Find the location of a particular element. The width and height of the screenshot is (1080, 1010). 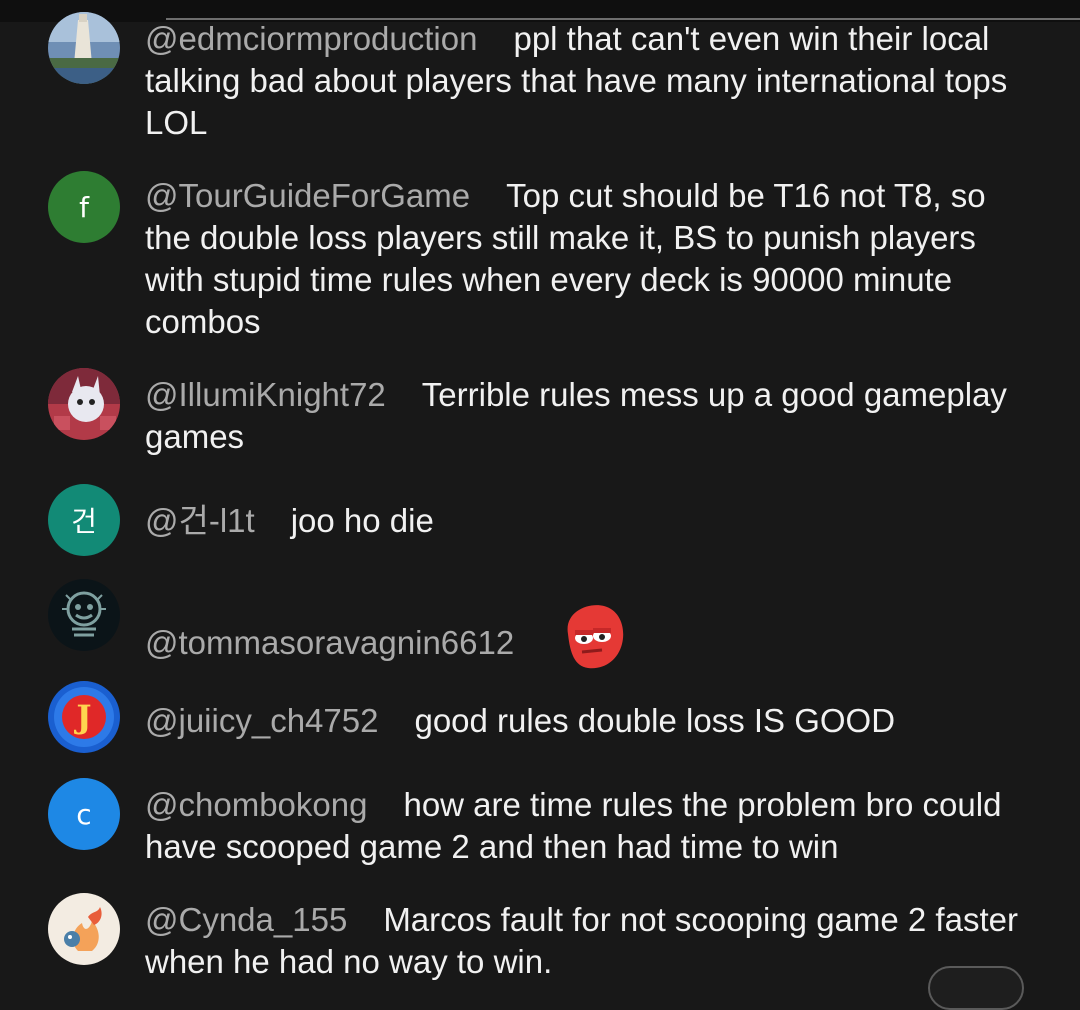

avatar-letter: 건 is located at coordinates (84, 521).